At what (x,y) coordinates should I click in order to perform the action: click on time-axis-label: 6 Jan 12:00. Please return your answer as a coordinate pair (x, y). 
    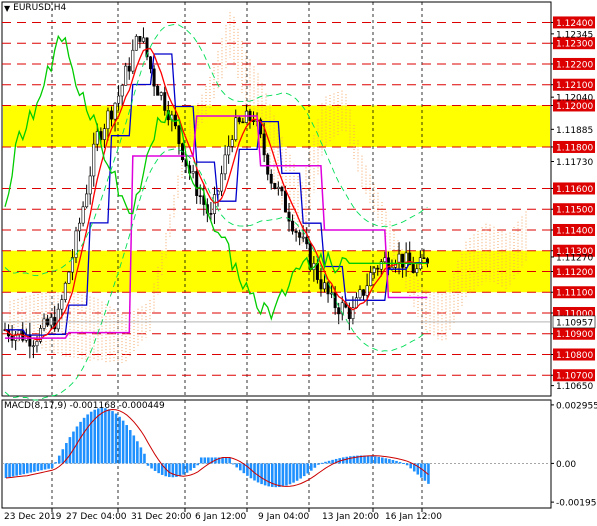
    Looking at the image, I should click on (221, 517).